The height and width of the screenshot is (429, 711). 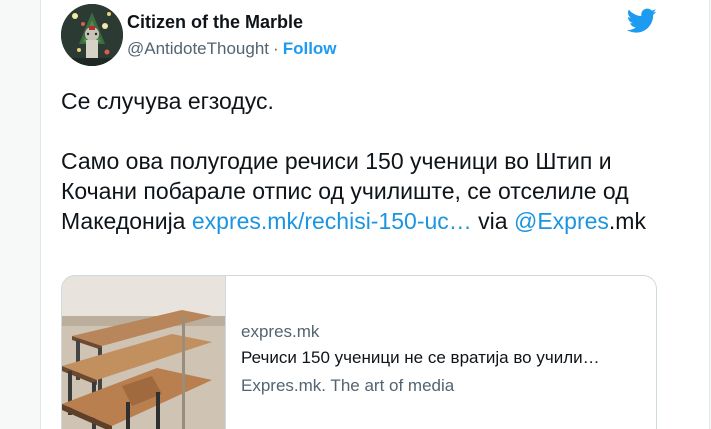 I want to click on twitter-bird-icon, so click(x=642, y=21).